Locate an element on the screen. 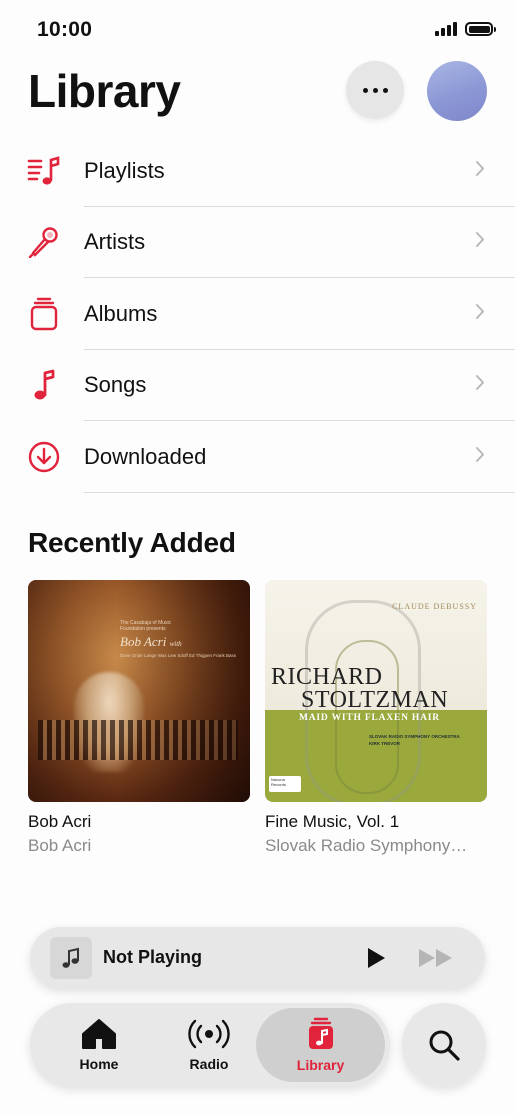 This screenshot has width=515, height=1116. mini-player-artwork is located at coordinates (71, 958).